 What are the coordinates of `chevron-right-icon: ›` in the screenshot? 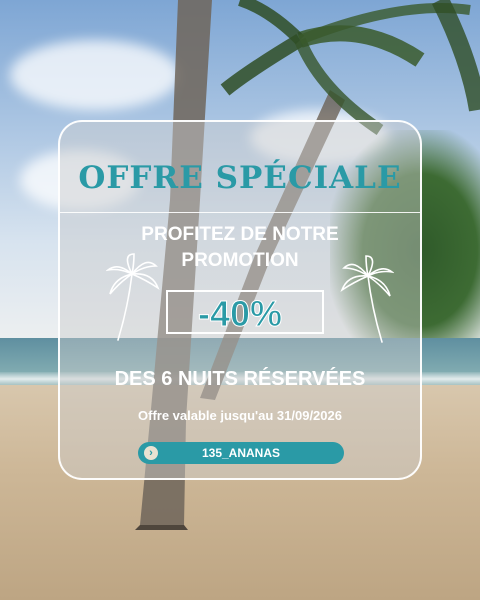 It's located at (151, 453).